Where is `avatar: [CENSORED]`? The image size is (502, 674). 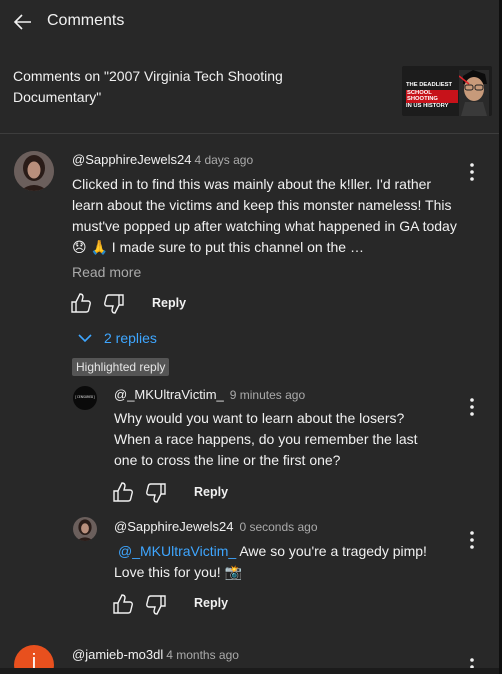 avatar: [CENSORED] is located at coordinates (85, 398).